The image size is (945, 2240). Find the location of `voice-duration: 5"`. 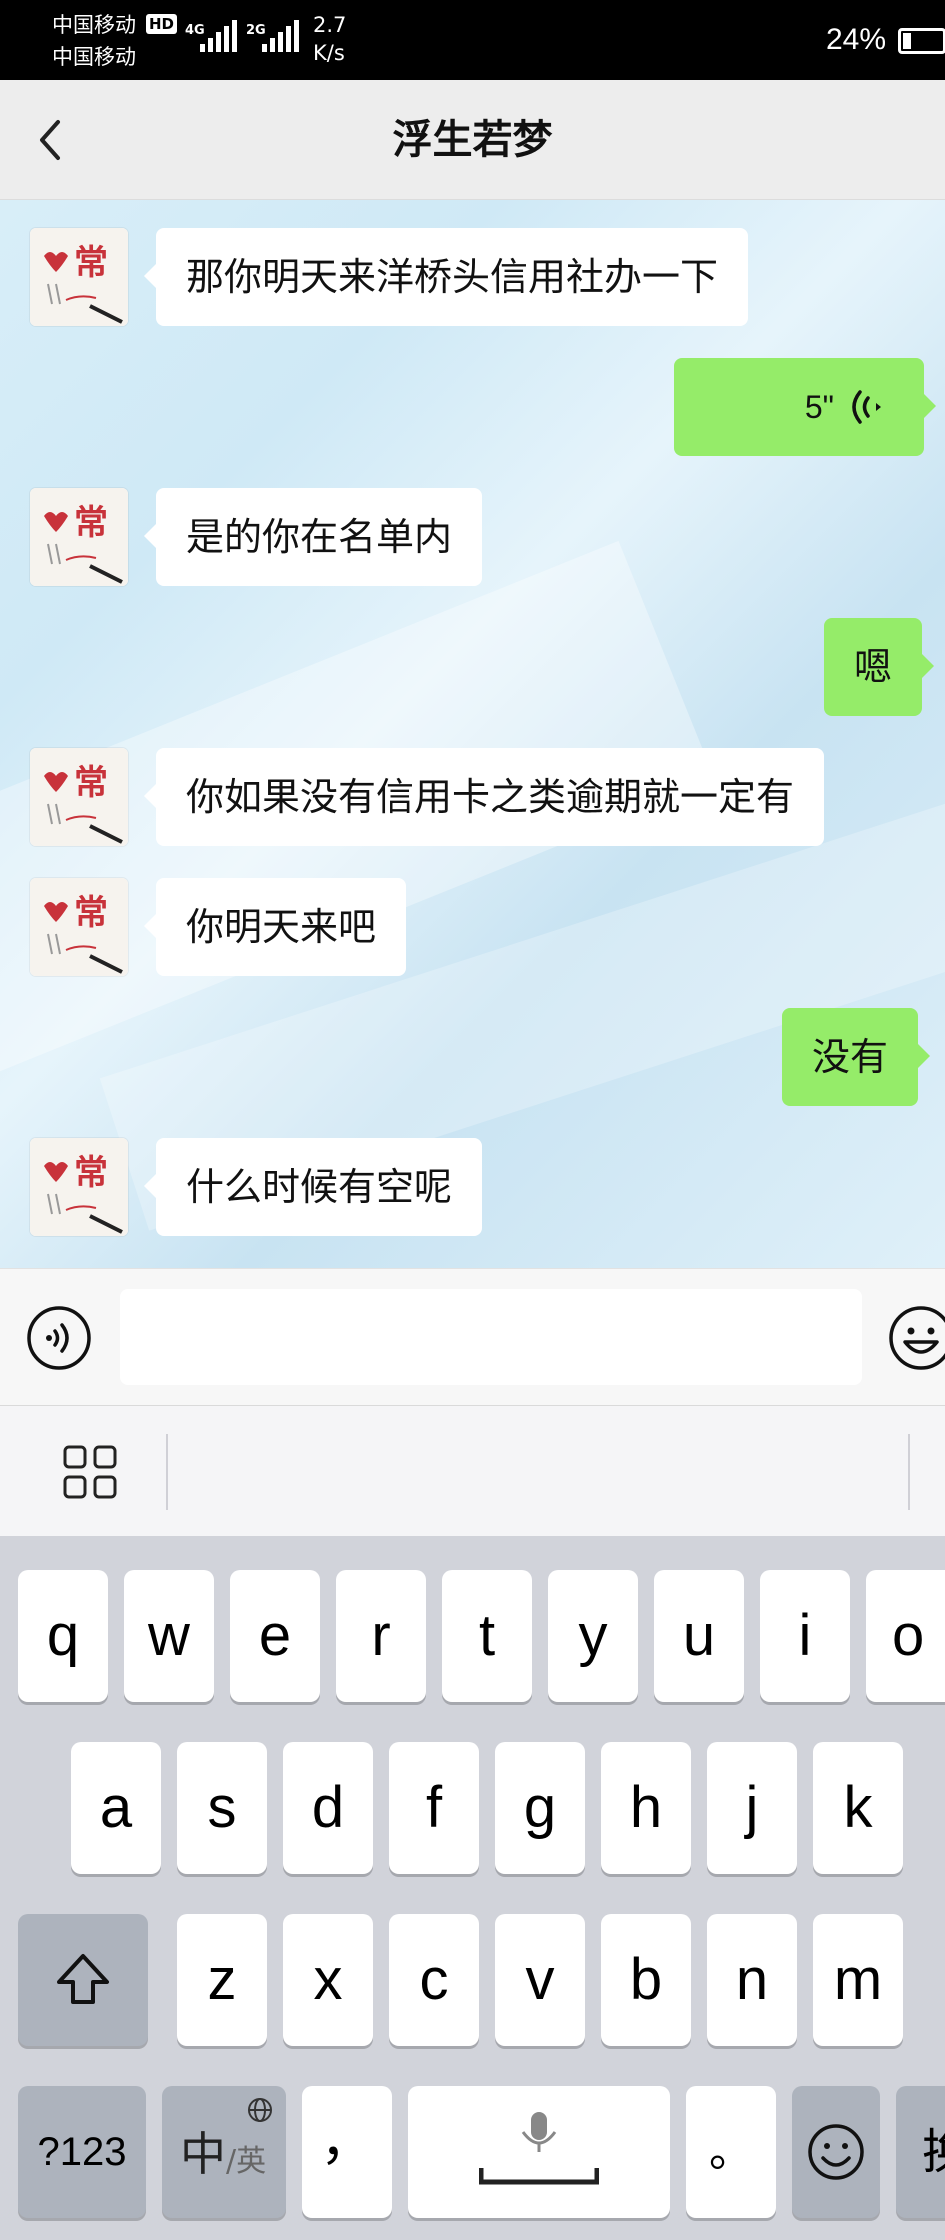

voice-duration: 5" is located at coordinates (819, 407).